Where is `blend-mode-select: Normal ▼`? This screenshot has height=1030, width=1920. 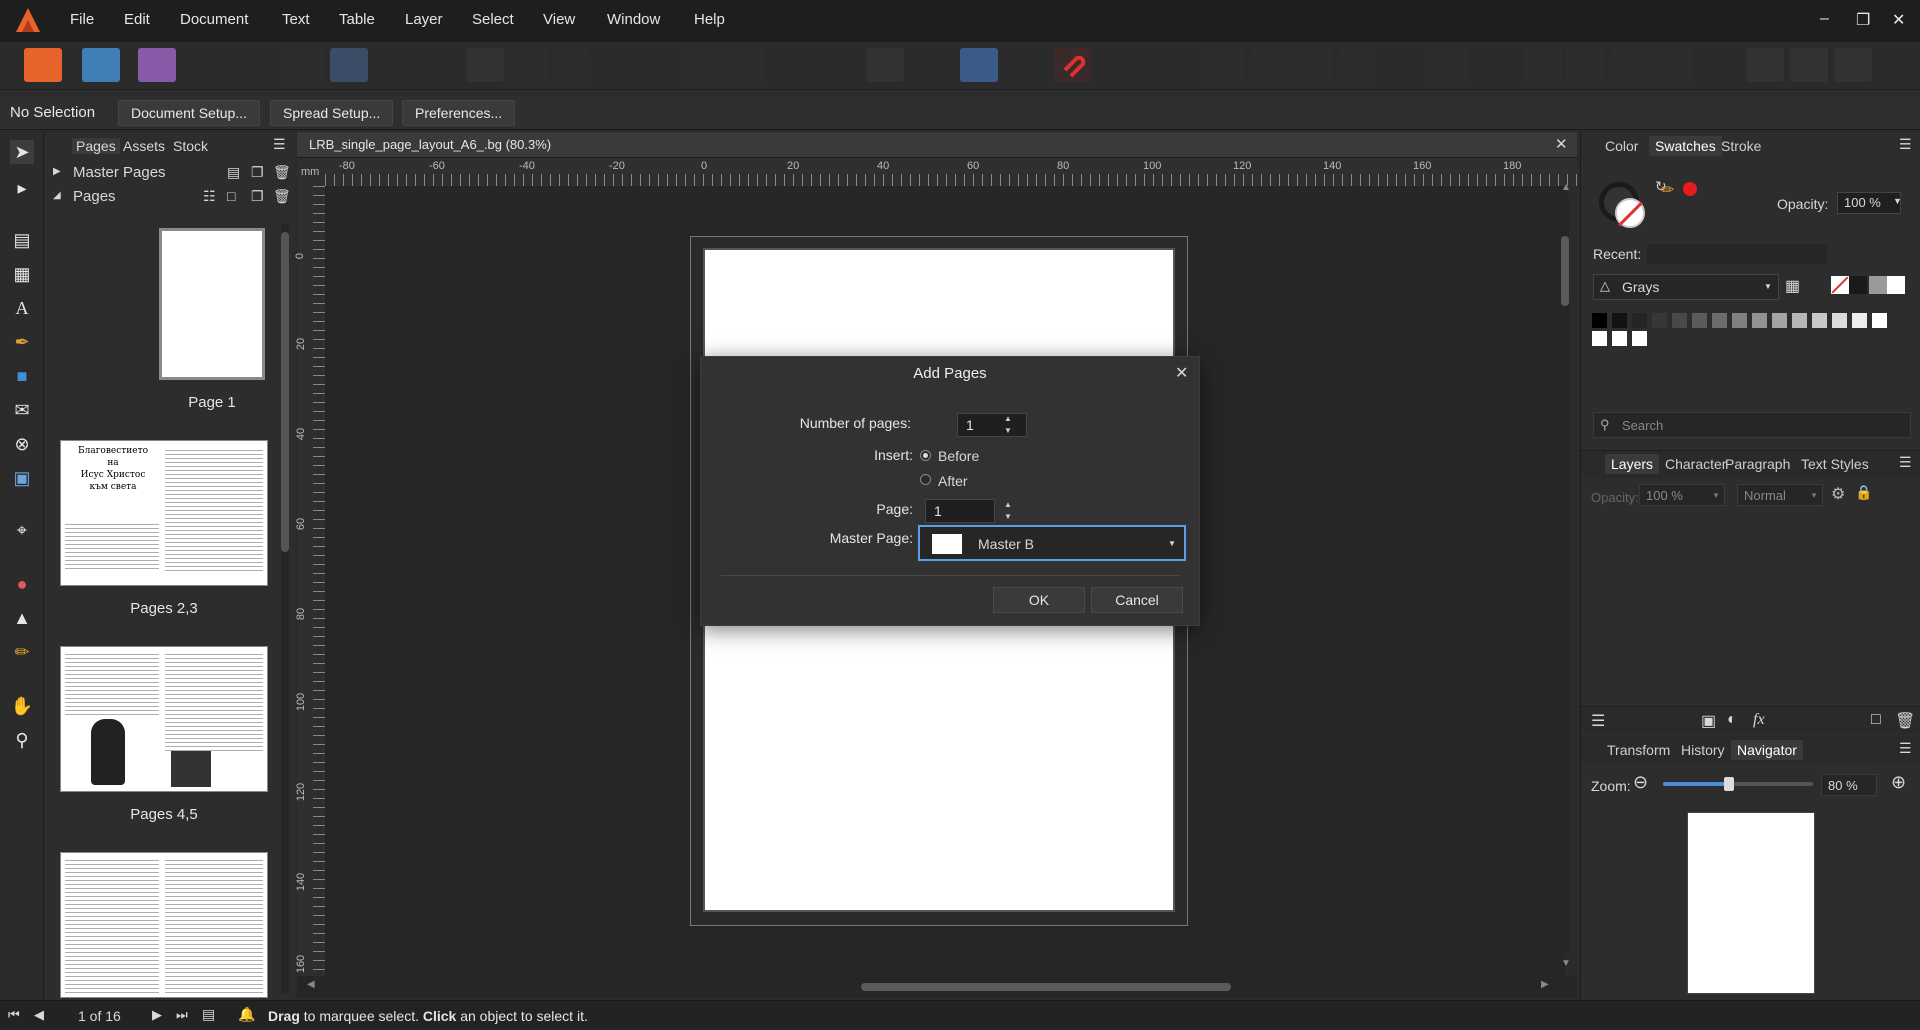
blend-mode-select: Normal ▼ is located at coordinates (1780, 495).